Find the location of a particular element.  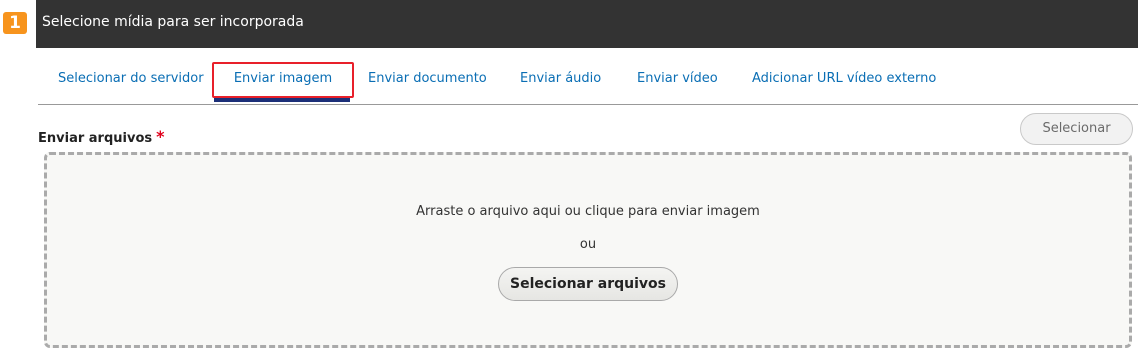

required-marker: * is located at coordinates (160, 136).